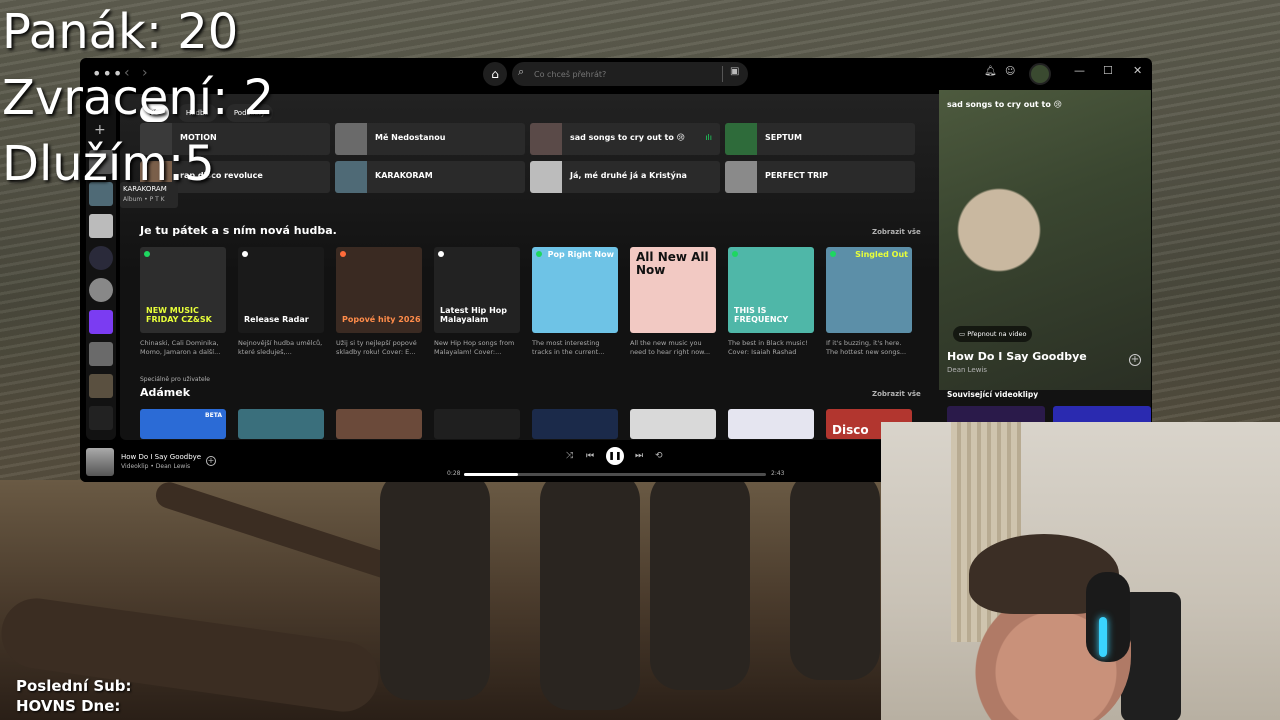  I want to click on music-video, so click(1045, 240).